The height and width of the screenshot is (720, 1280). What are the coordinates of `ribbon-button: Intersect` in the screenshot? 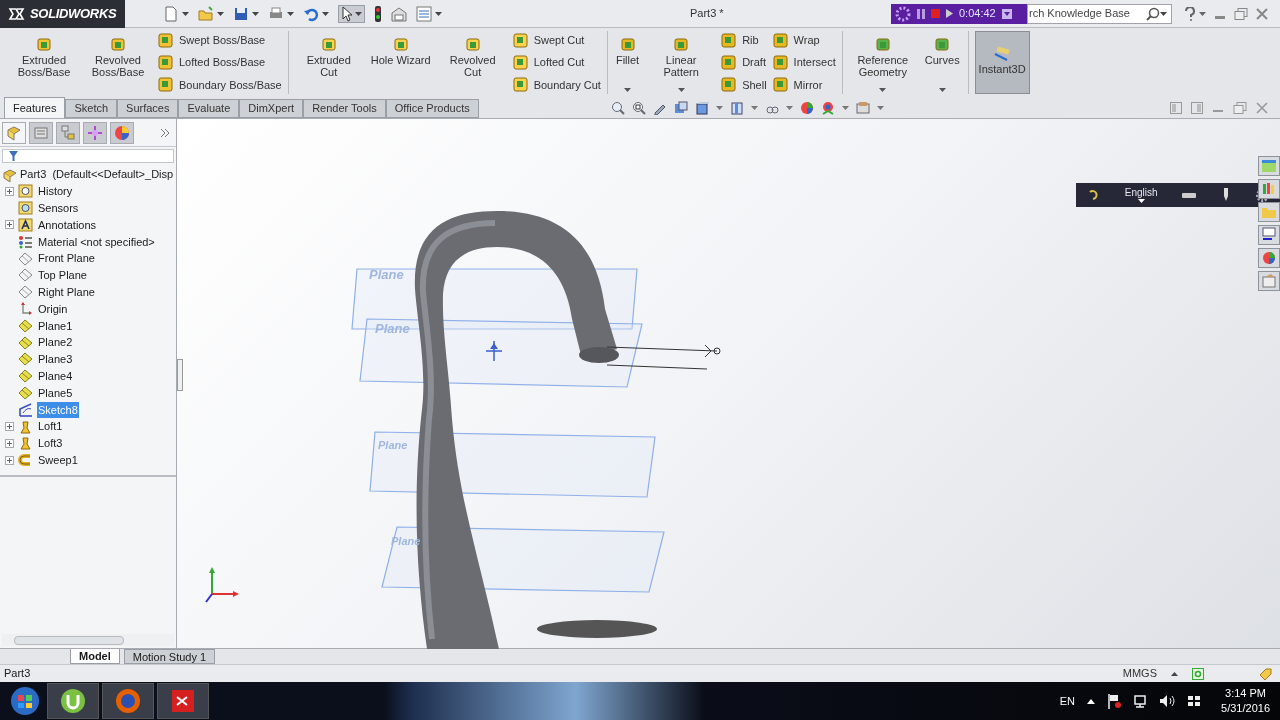 It's located at (804, 62).